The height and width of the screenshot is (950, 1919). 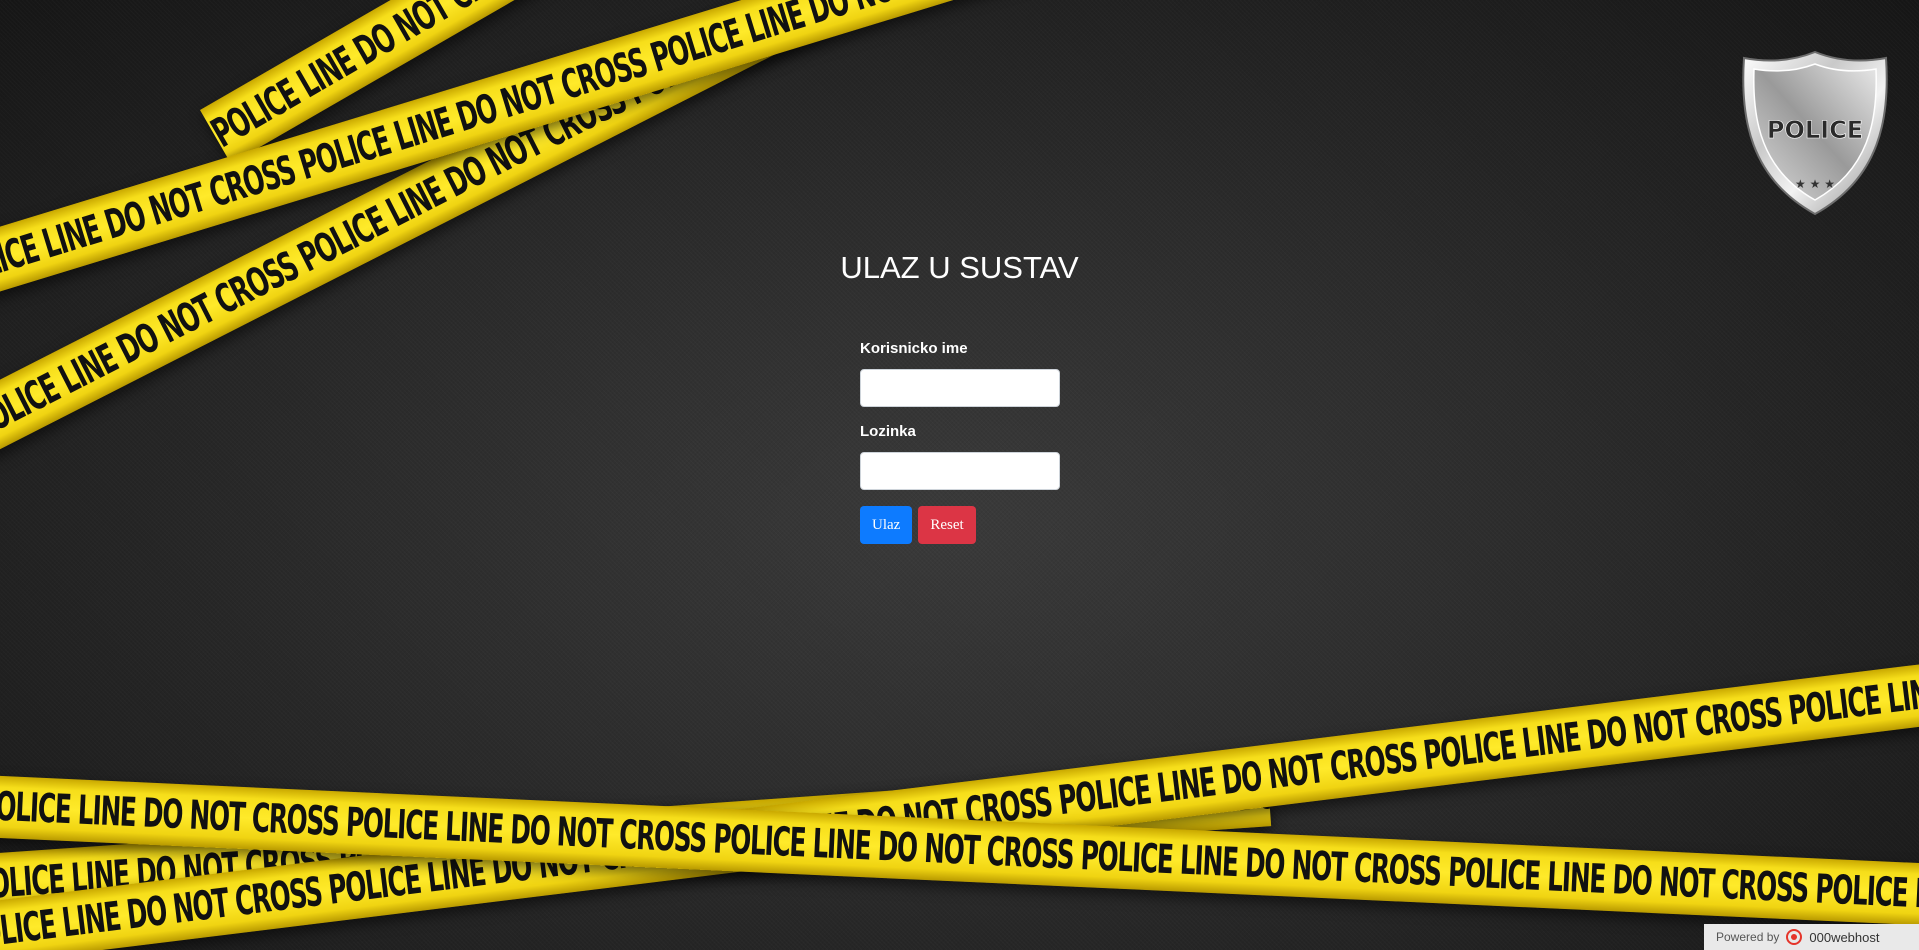 I want to click on login-button: Ulaz, so click(x=886, y=525).